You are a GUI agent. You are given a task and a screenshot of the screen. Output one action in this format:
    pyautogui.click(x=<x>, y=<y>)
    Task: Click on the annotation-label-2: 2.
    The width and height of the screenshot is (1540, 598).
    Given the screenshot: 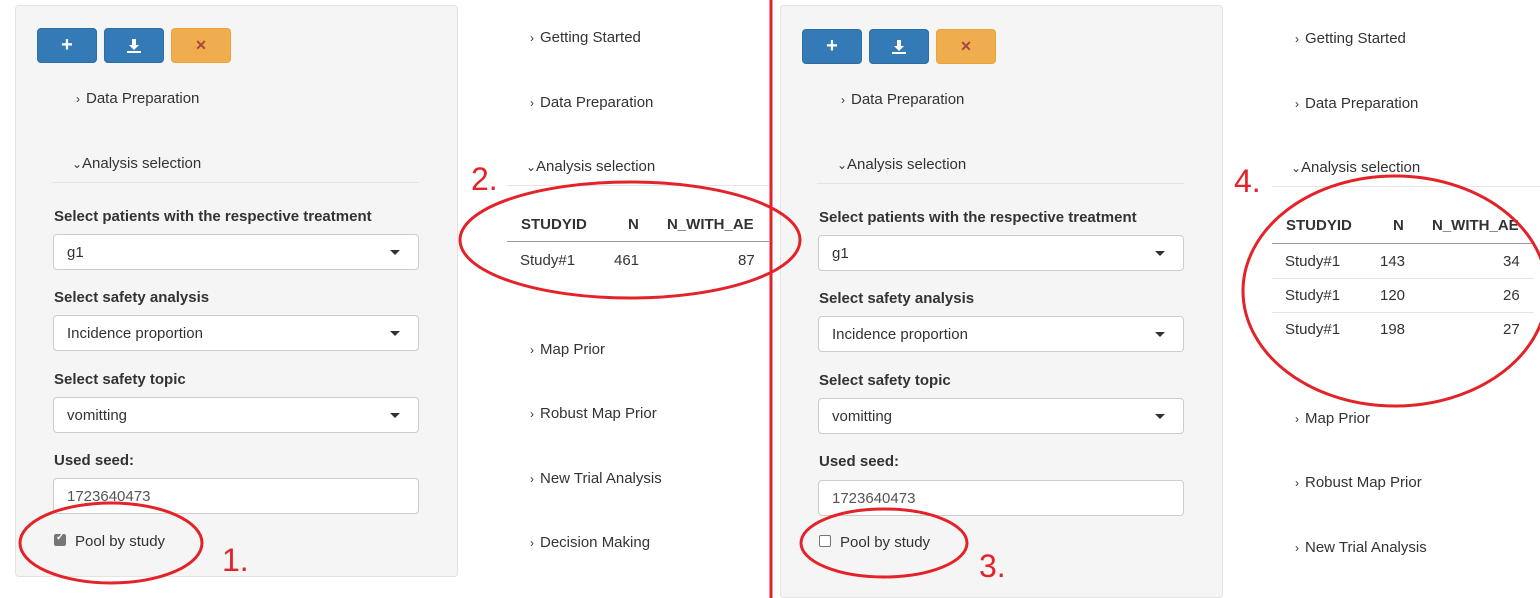 What is the action you would take?
    pyautogui.click(x=484, y=179)
    